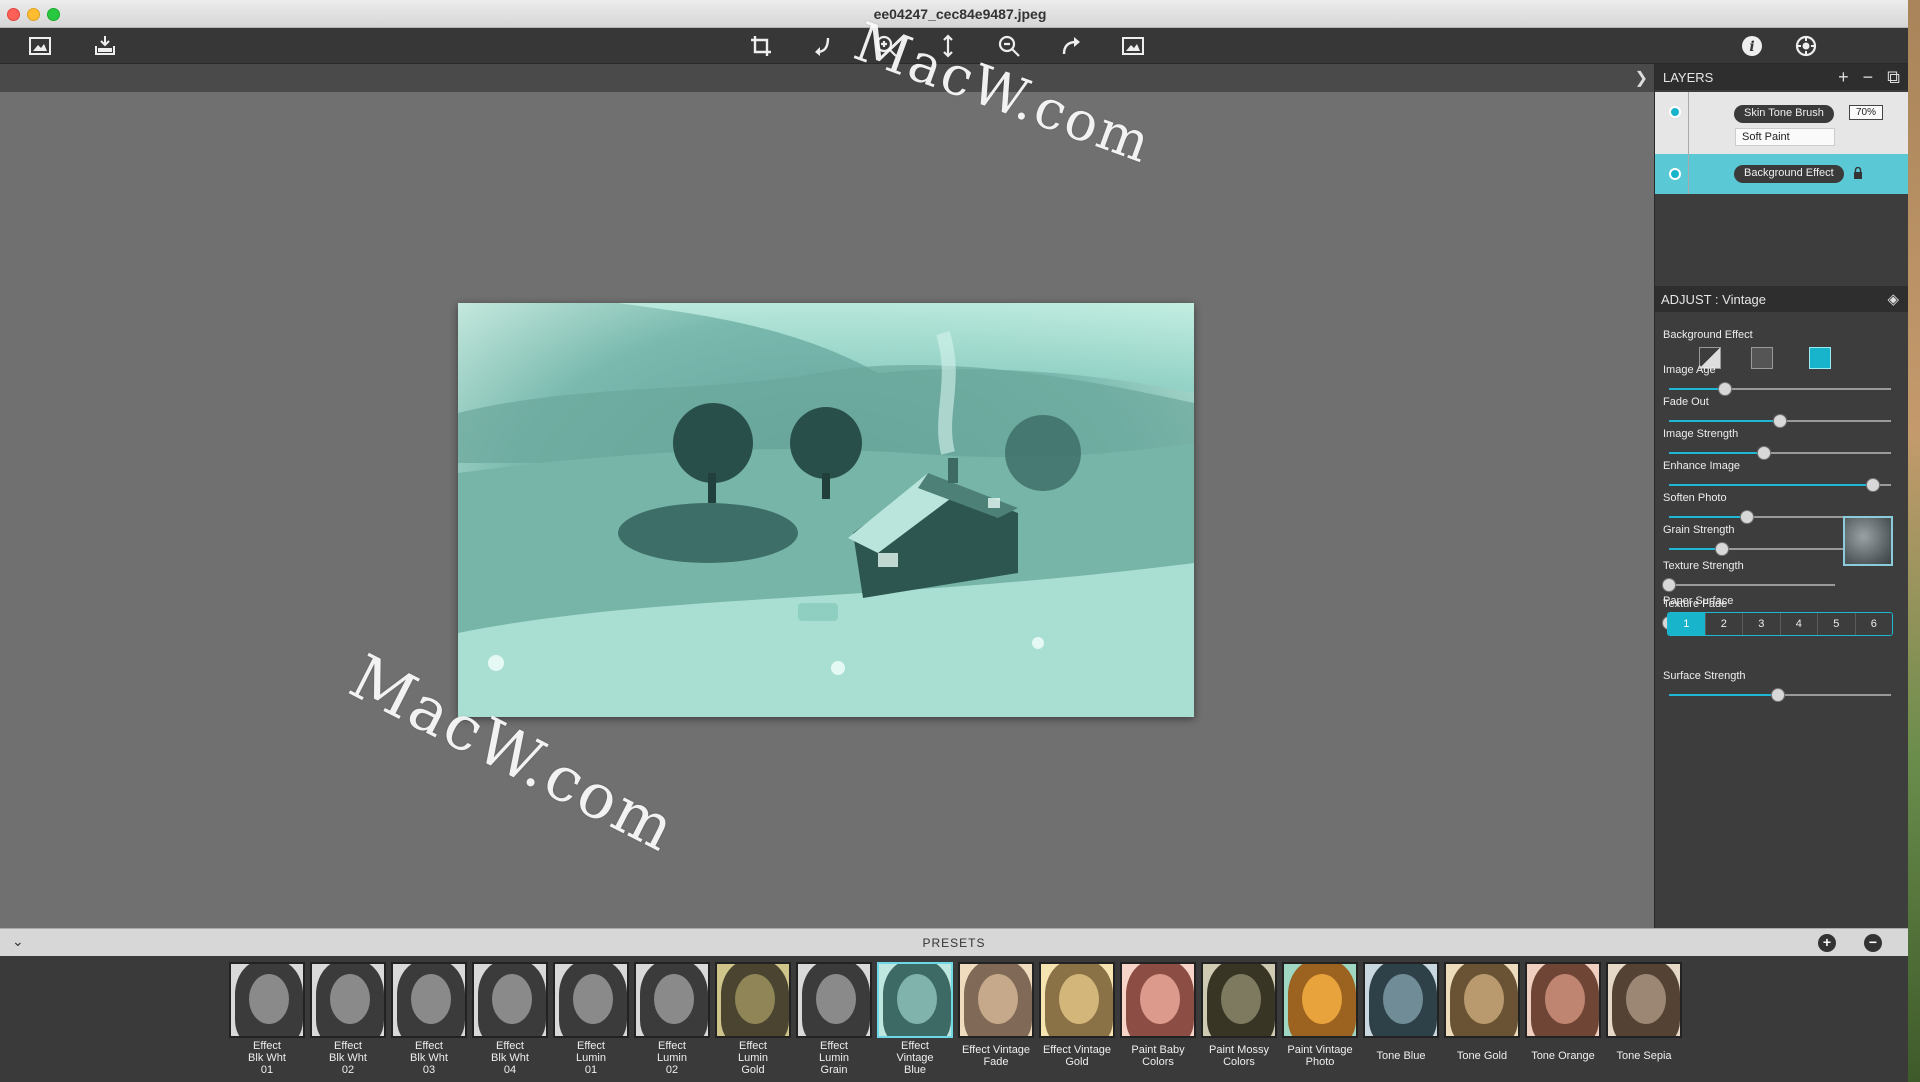  I want to click on preset-label: Tone Orange, so click(1563, 1056).